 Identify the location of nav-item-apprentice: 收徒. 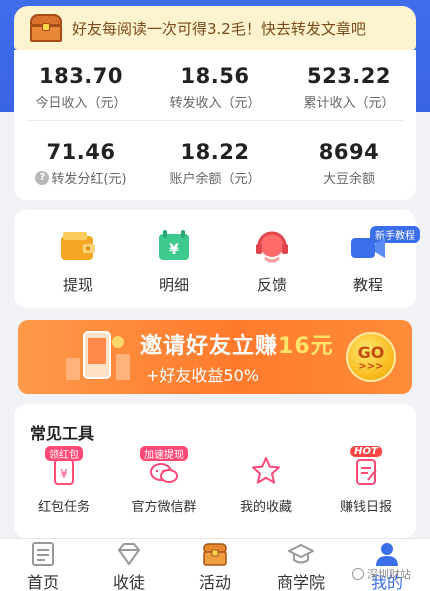
(129, 566).